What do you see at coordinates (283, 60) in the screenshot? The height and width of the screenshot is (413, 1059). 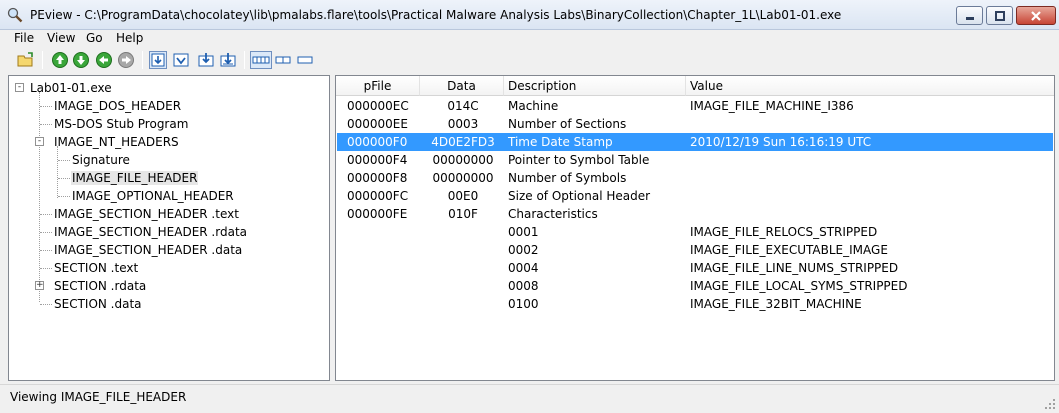 I see `view-word-icon` at bounding box center [283, 60].